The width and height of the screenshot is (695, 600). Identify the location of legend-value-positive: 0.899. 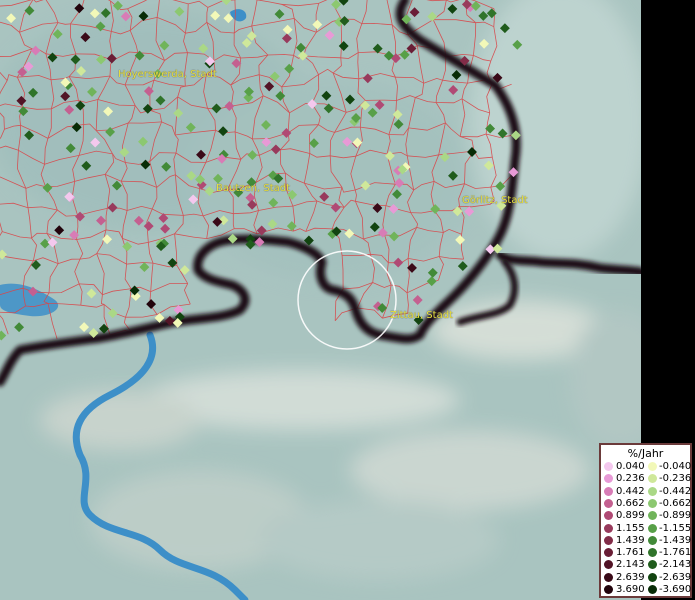
(630, 516).